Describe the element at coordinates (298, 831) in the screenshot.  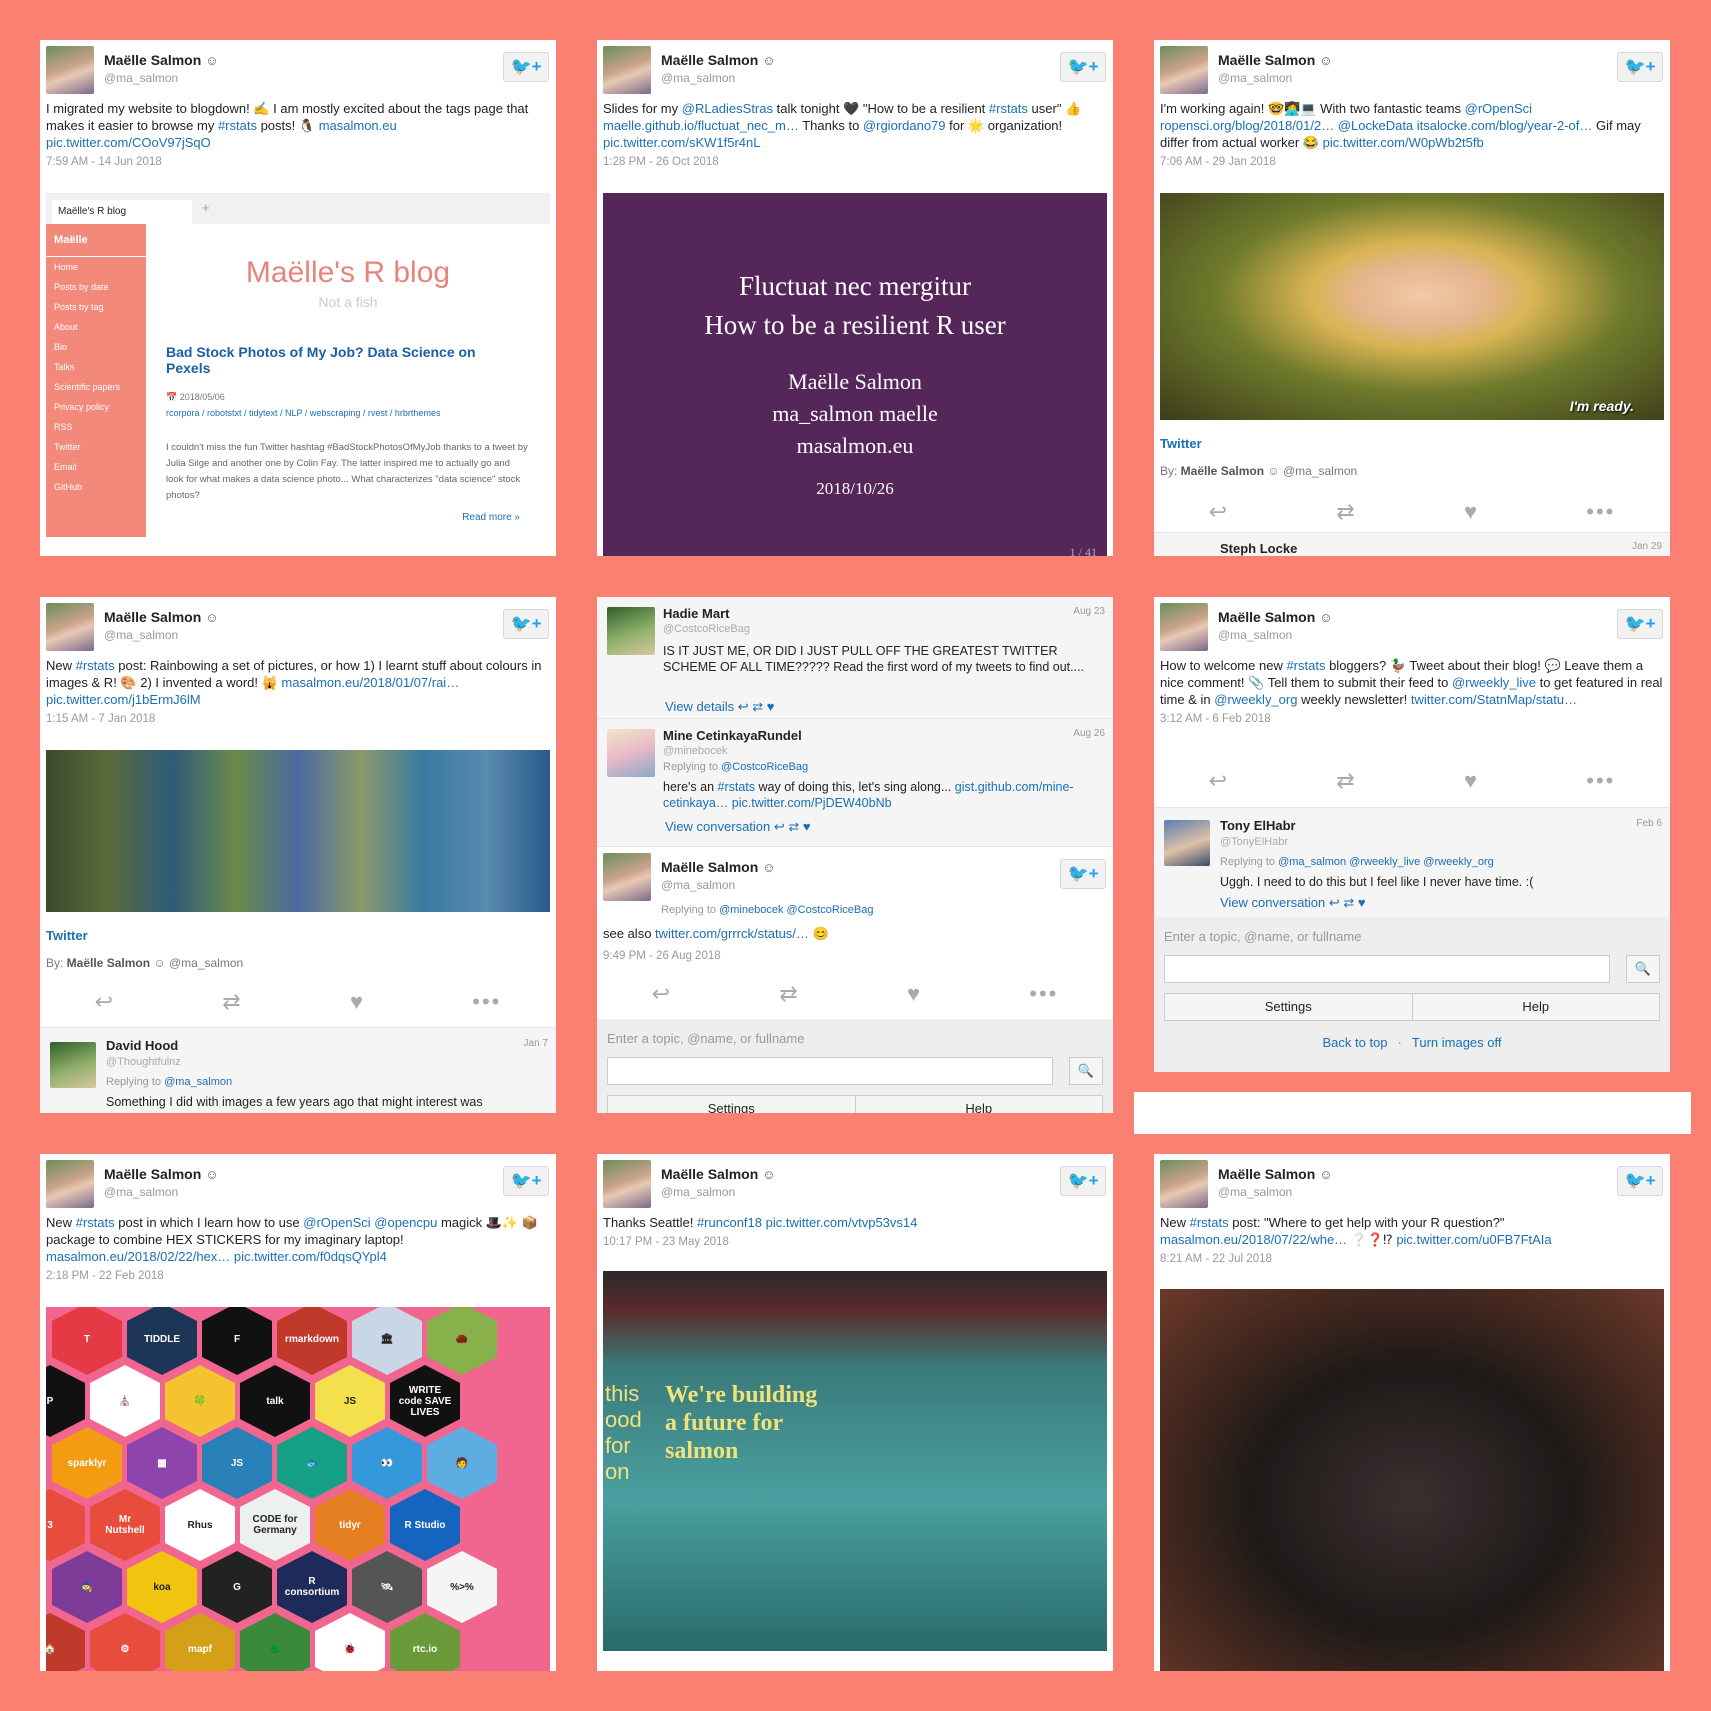
I see `mosaic-image` at that location.